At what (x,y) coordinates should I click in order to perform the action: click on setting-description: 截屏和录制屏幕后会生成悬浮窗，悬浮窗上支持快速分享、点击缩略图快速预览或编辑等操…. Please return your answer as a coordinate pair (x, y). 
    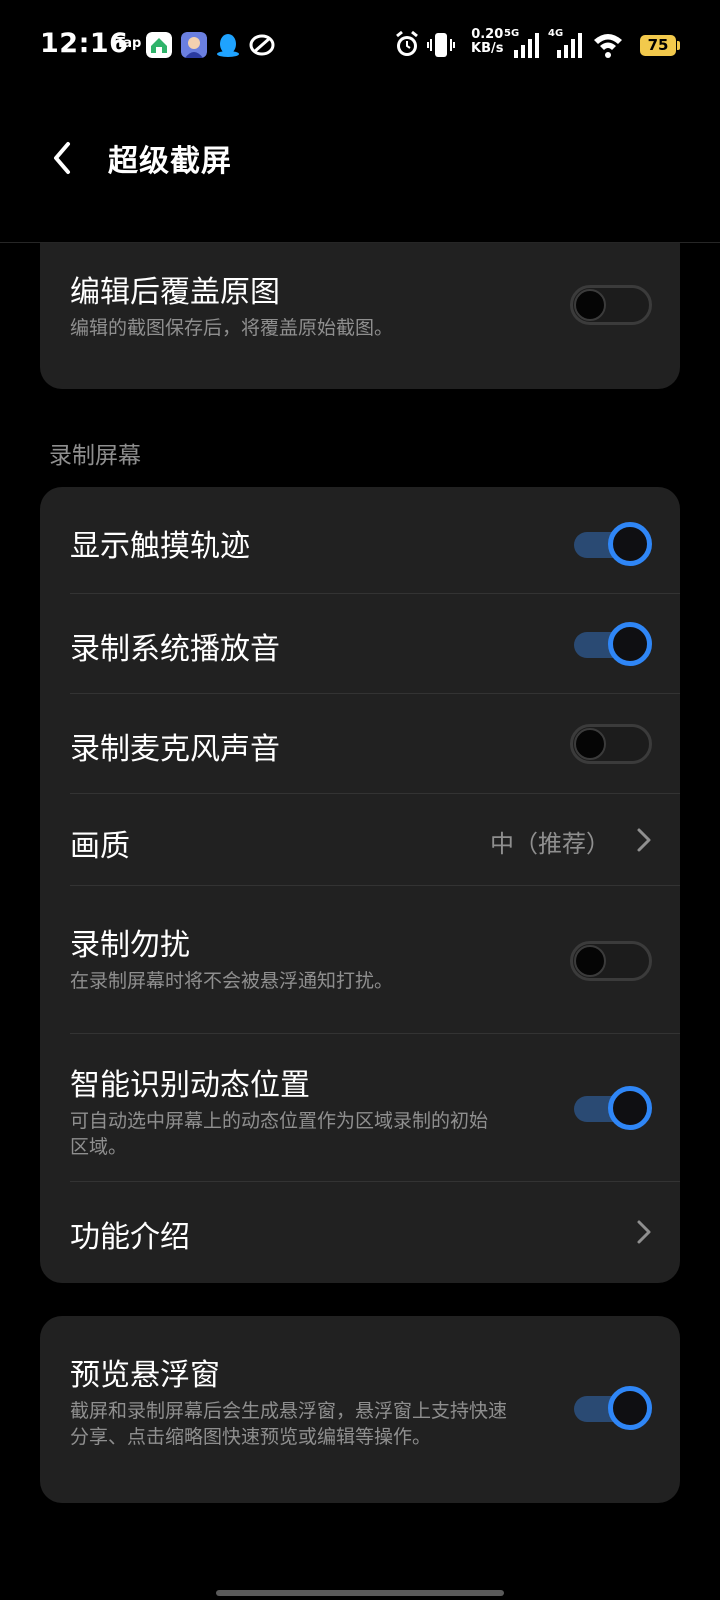
    Looking at the image, I should click on (289, 1424).